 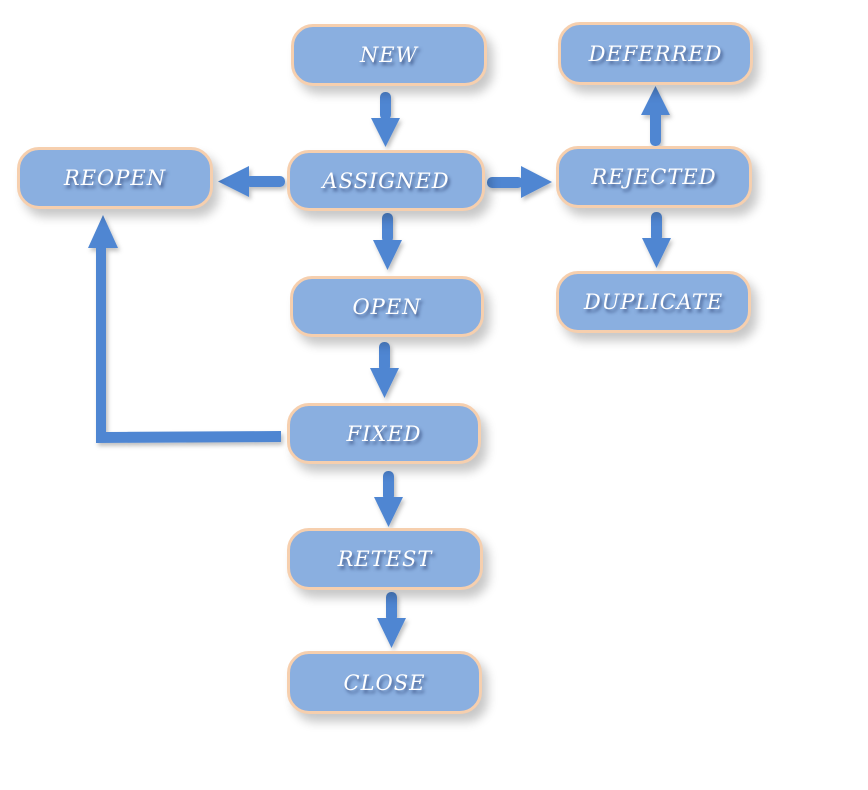 I want to click on node-close: CLOSE, so click(x=384, y=682).